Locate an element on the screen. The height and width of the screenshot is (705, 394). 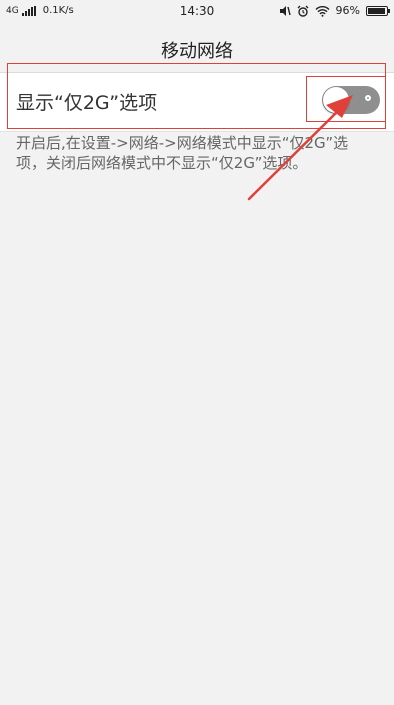
battery-icon is located at coordinates (378, 10).